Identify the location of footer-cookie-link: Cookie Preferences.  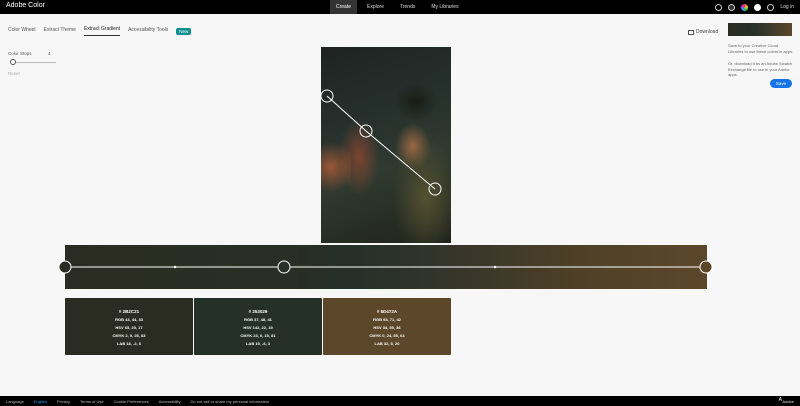
(131, 401).